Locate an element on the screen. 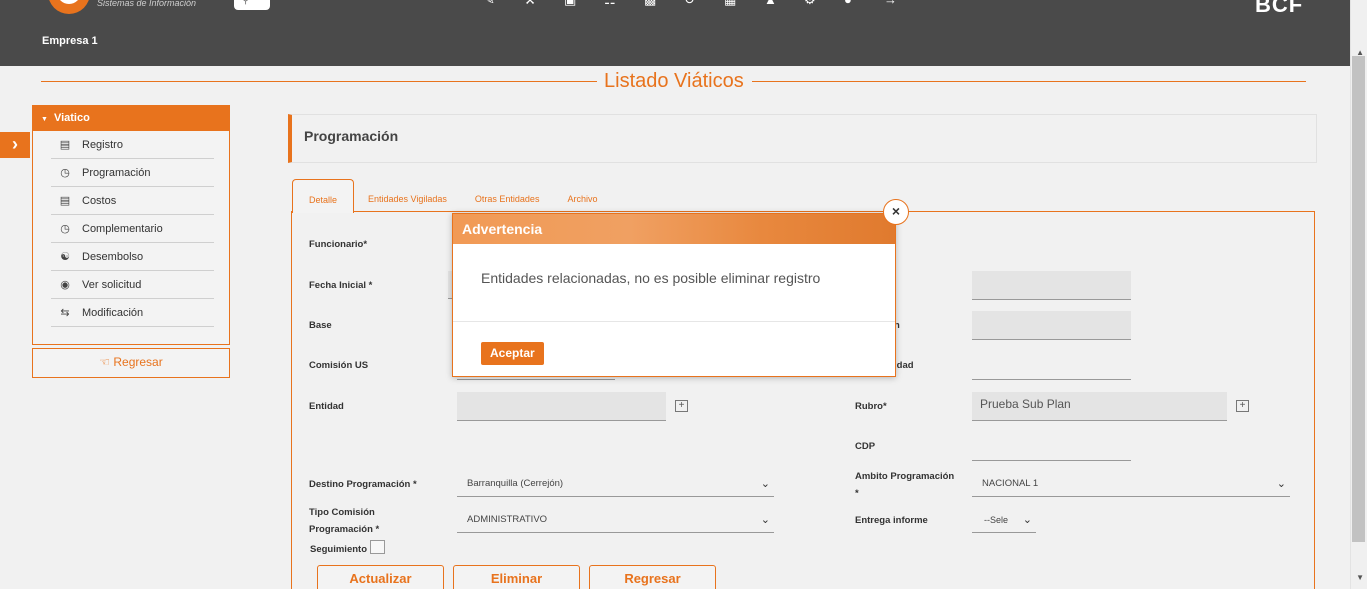  add-entidad-icon: + is located at coordinates (681, 406).